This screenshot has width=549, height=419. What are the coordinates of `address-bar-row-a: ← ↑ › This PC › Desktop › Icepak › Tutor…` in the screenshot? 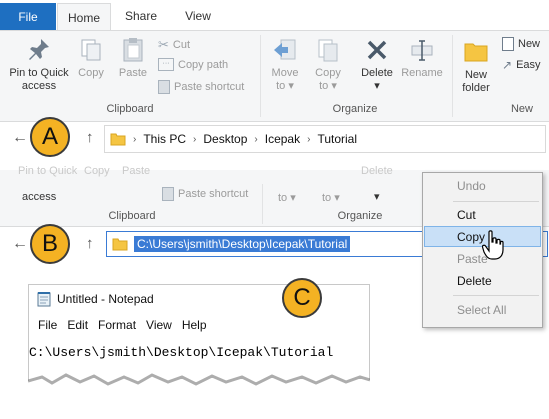 It's located at (274, 139).